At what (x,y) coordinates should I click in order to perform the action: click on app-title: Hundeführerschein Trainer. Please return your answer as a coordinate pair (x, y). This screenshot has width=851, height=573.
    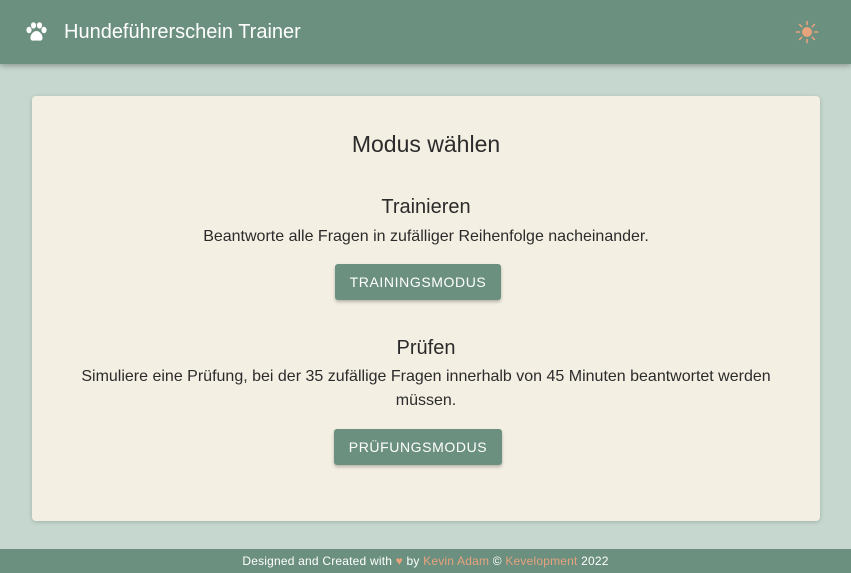
    Looking at the image, I should click on (182, 32).